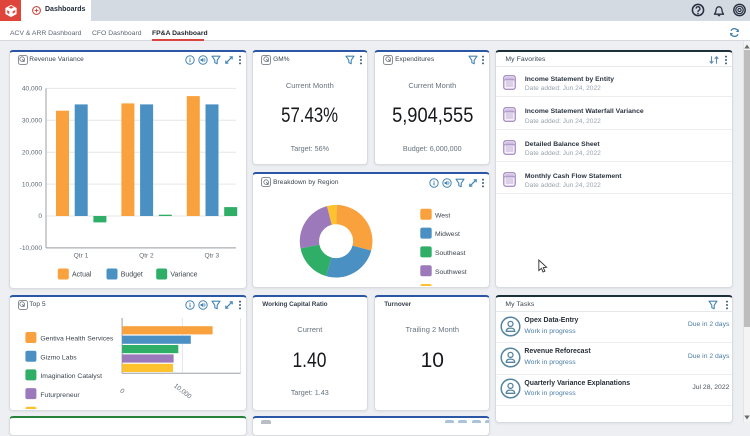  What do you see at coordinates (71, 376) in the screenshot?
I see `svg-text: Imagination Catalyst` at bounding box center [71, 376].